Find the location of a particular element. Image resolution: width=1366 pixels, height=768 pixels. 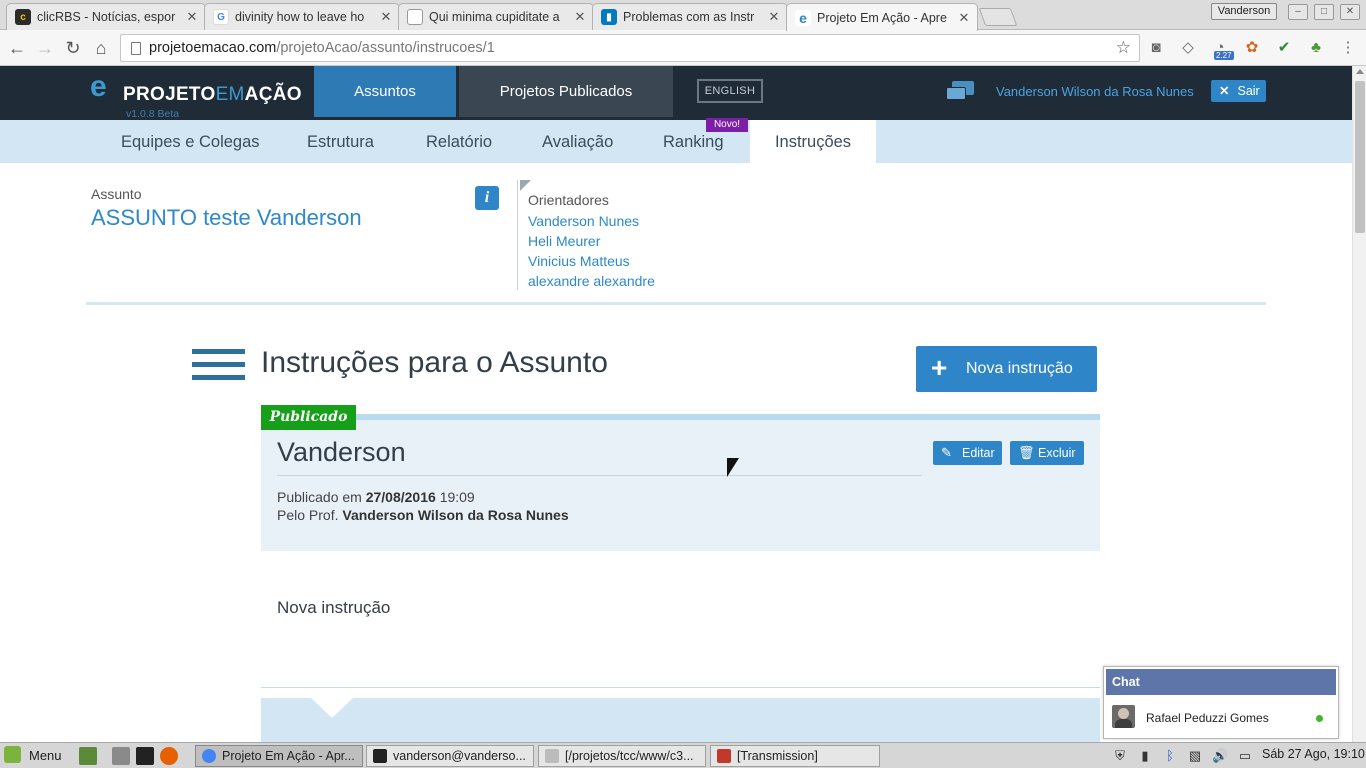

logout-button: ✕ Sair is located at coordinates (1238, 91).